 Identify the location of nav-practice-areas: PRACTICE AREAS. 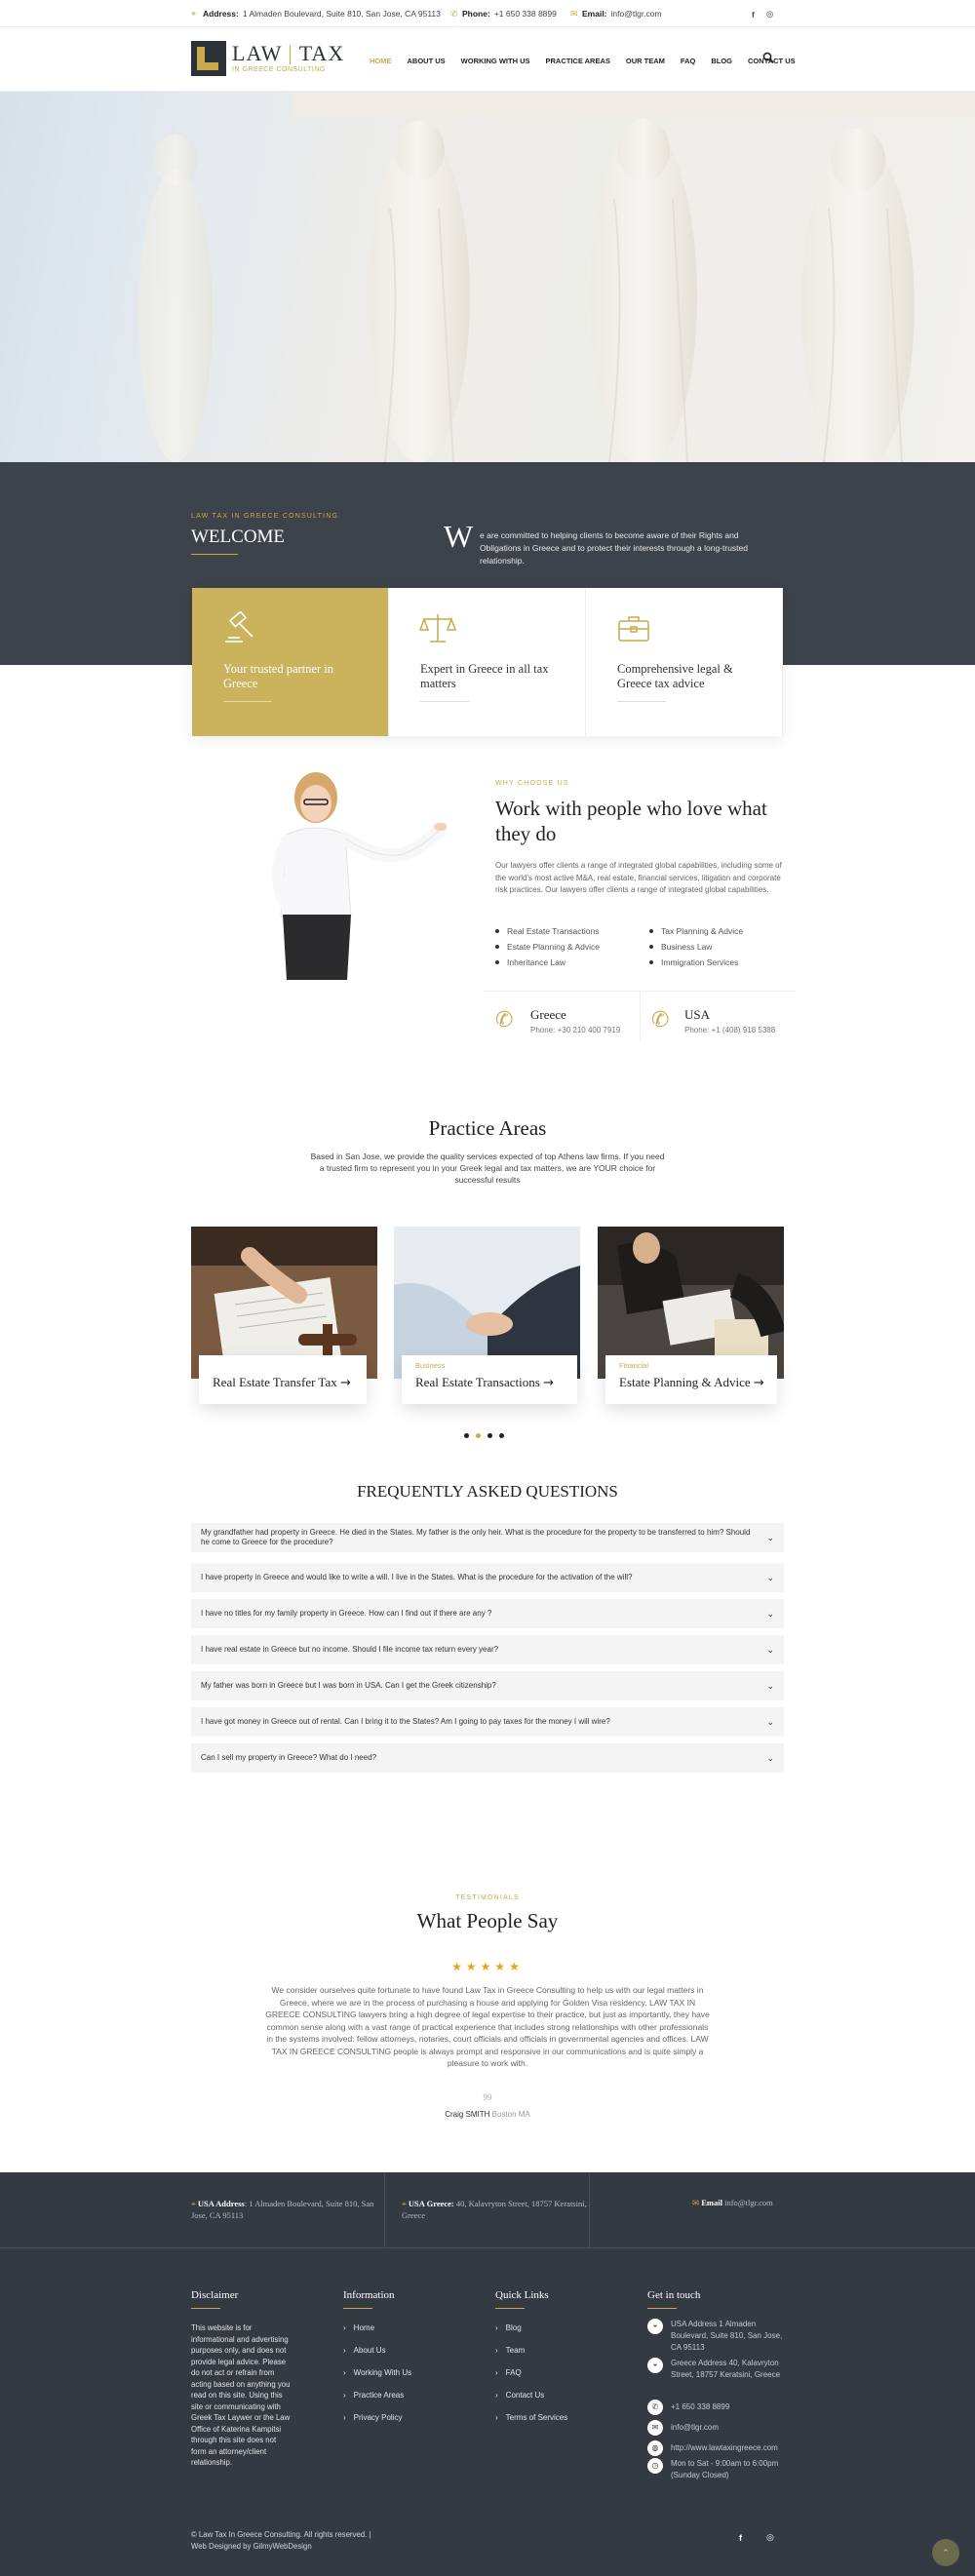
(578, 61).